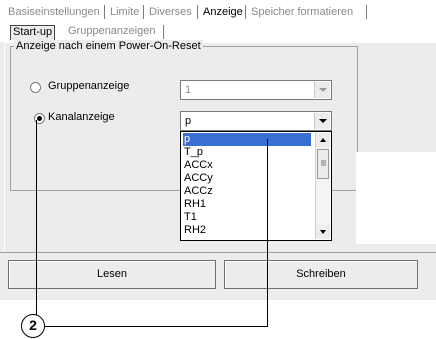 The image size is (436, 339). Describe the element at coordinates (33, 326) in the screenshot. I see `callout-number: 2` at that location.